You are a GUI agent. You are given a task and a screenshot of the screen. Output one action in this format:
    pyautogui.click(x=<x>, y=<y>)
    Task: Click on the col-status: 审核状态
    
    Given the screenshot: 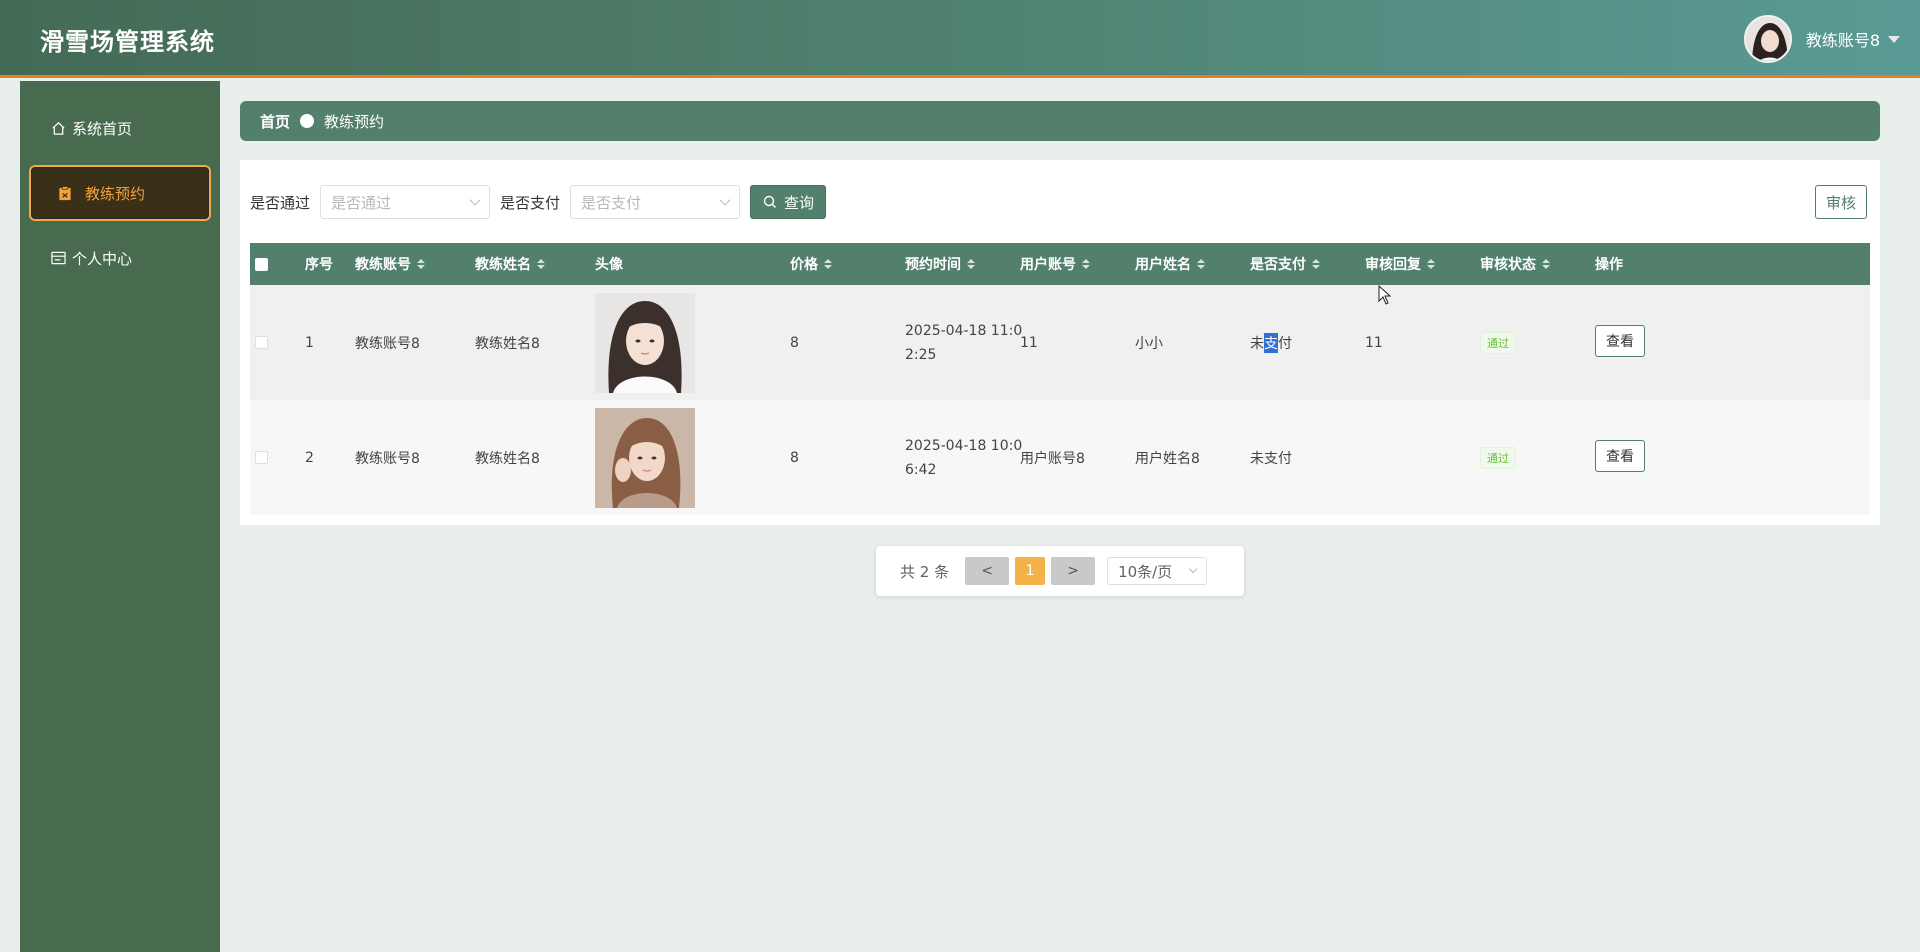 What is the action you would take?
    pyautogui.click(x=1515, y=264)
    